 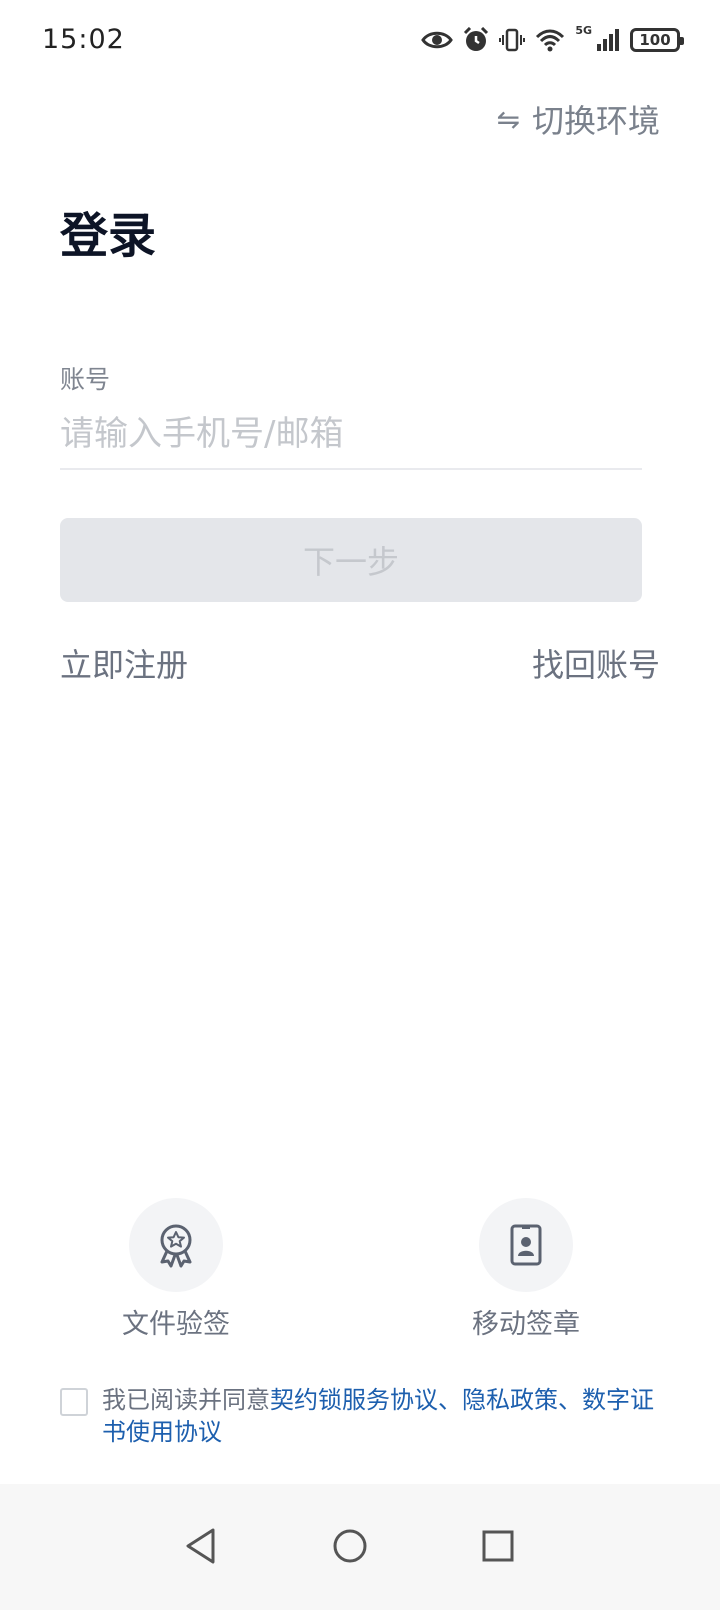 What do you see at coordinates (596, 663) in the screenshot?
I see `recover-account-link: 找回账号` at bounding box center [596, 663].